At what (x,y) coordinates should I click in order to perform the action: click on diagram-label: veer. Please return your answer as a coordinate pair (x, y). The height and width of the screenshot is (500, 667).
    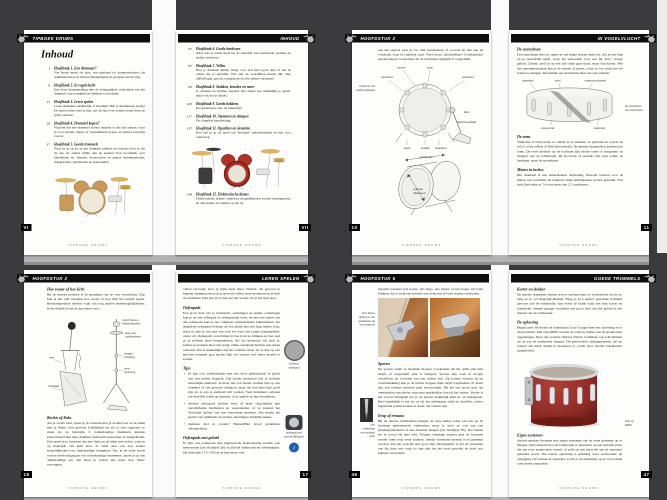
    Looking at the image, I should click on (51, 358).